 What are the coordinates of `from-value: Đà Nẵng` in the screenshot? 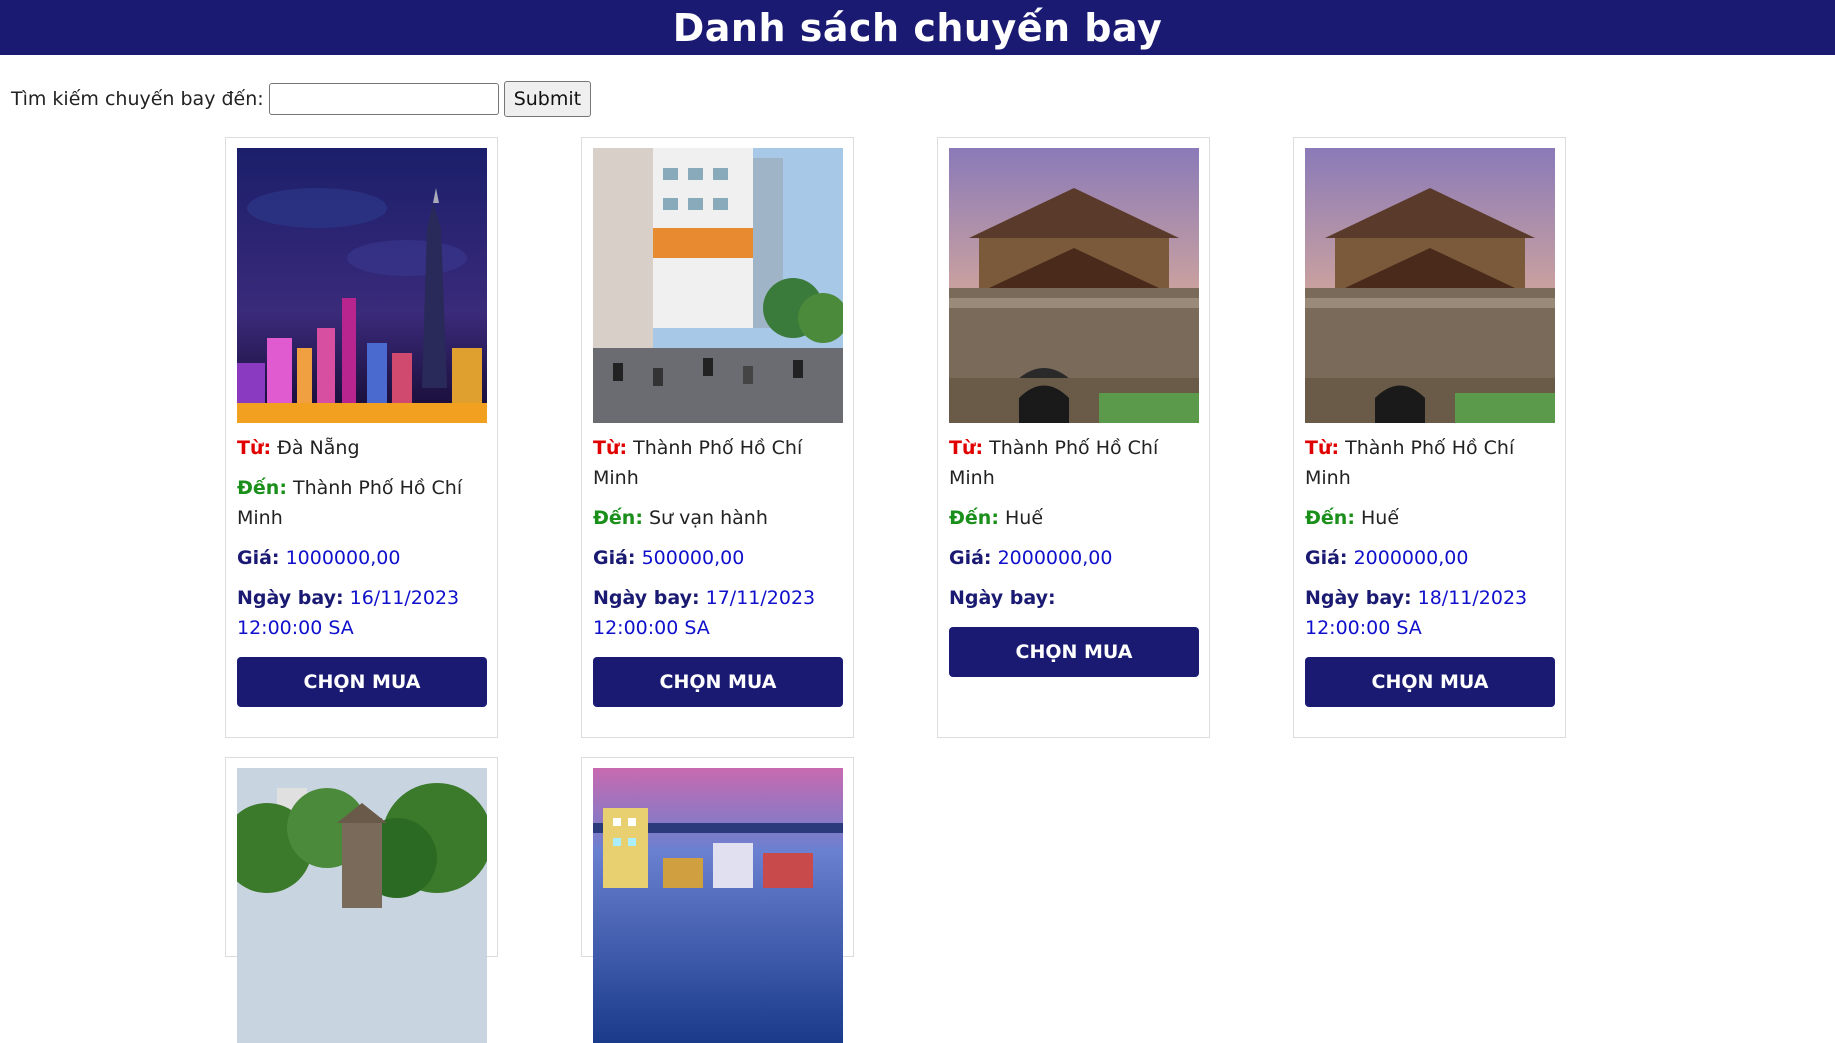 It's located at (318, 448).